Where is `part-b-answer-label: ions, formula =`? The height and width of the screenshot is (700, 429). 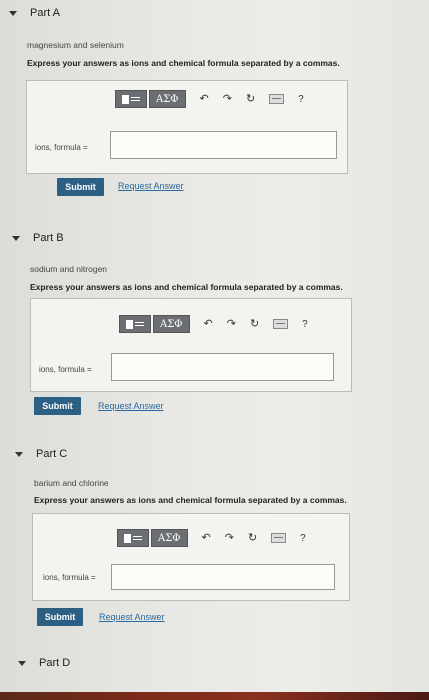 part-b-answer-label: ions, formula = is located at coordinates (65, 369).